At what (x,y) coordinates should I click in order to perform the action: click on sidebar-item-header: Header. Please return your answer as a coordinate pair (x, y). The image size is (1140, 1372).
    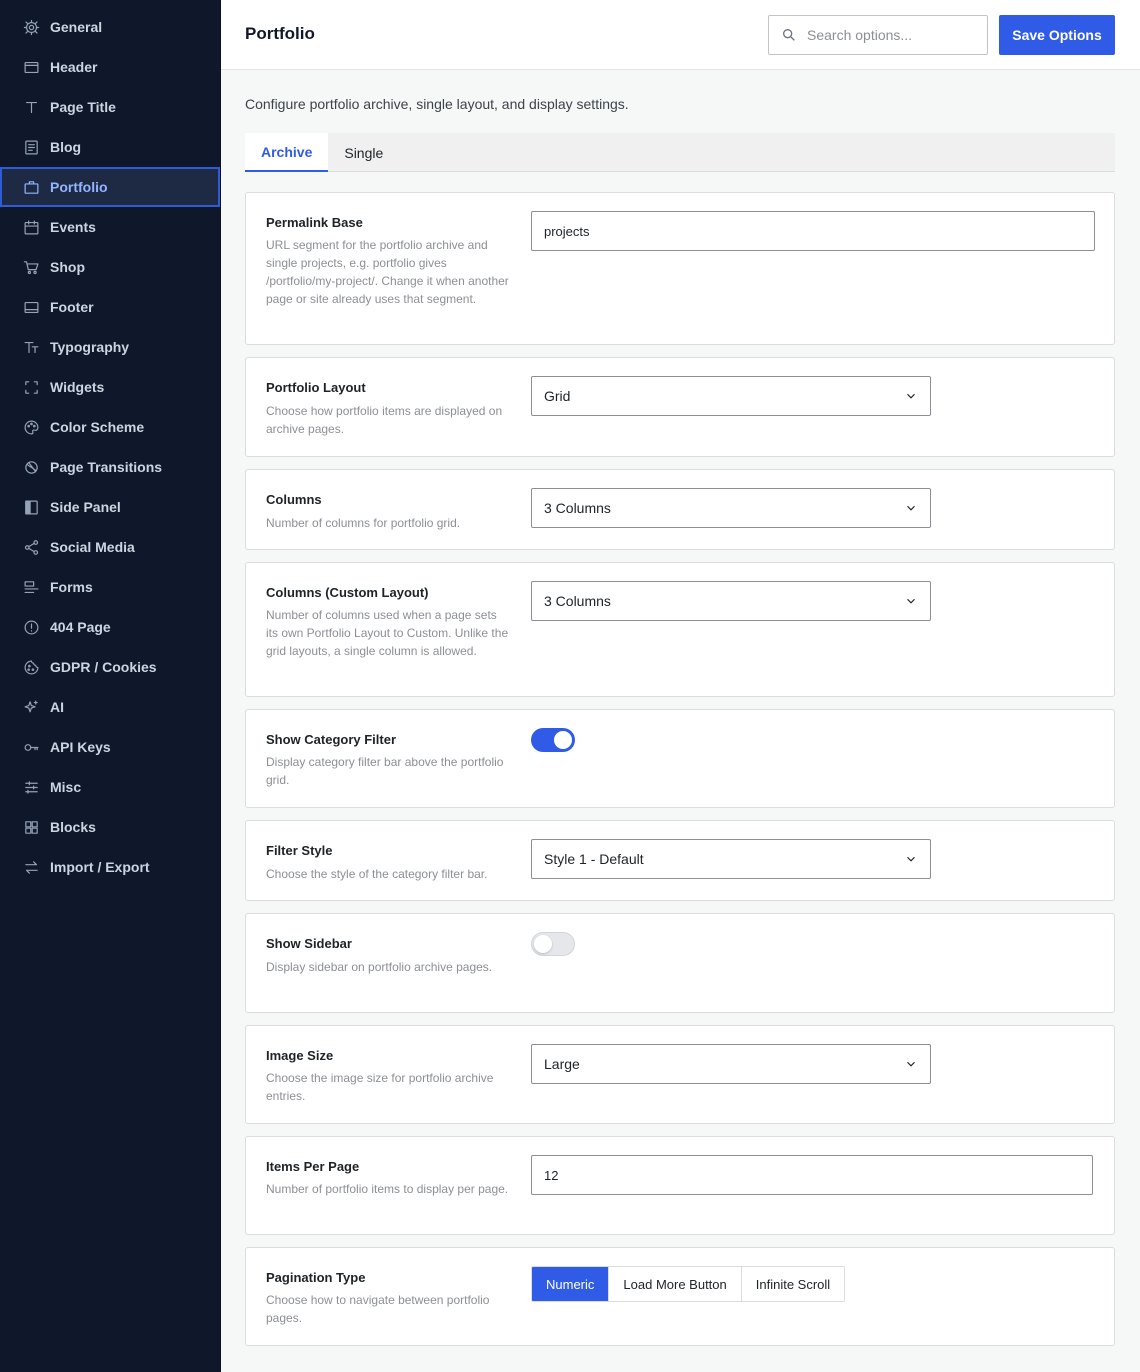
    Looking at the image, I should click on (110, 67).